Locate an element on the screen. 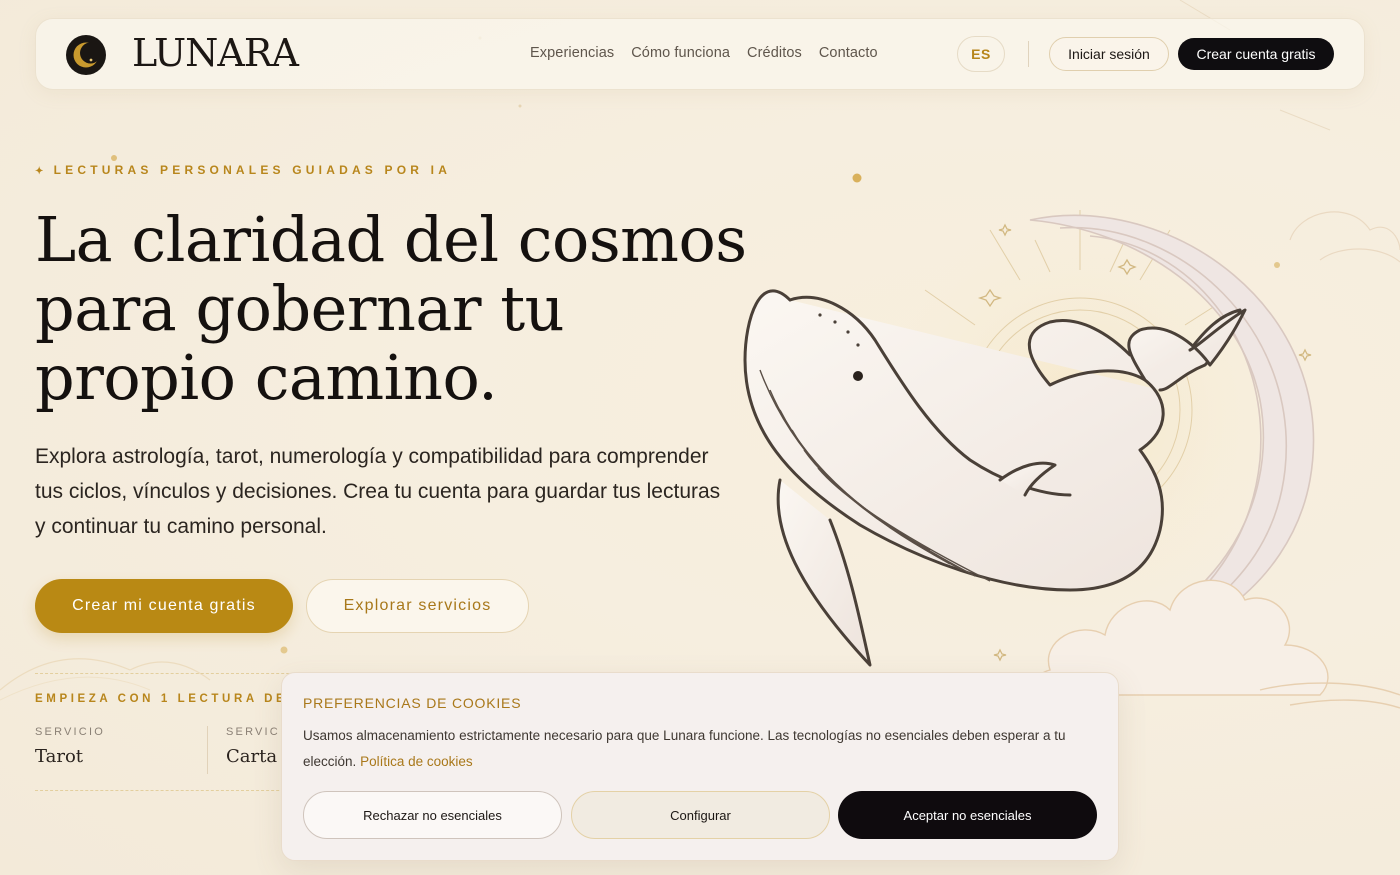 Image resolution: width=1400 pixels, height=875 pixels. brand-wordmark: LUNARA is located at coordinates (215, 53).